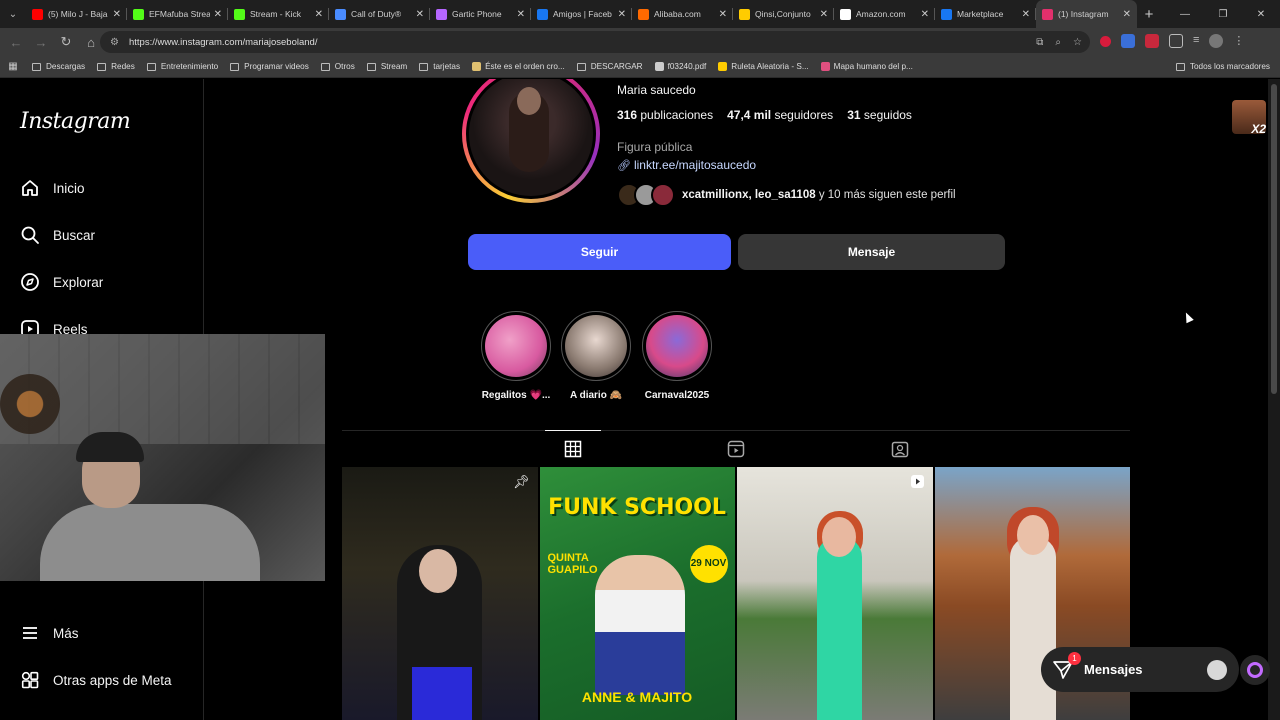 Image resolution: width=1280 pixels, height=720 pixels. I want to click on tab-reels, so click(736, 449).